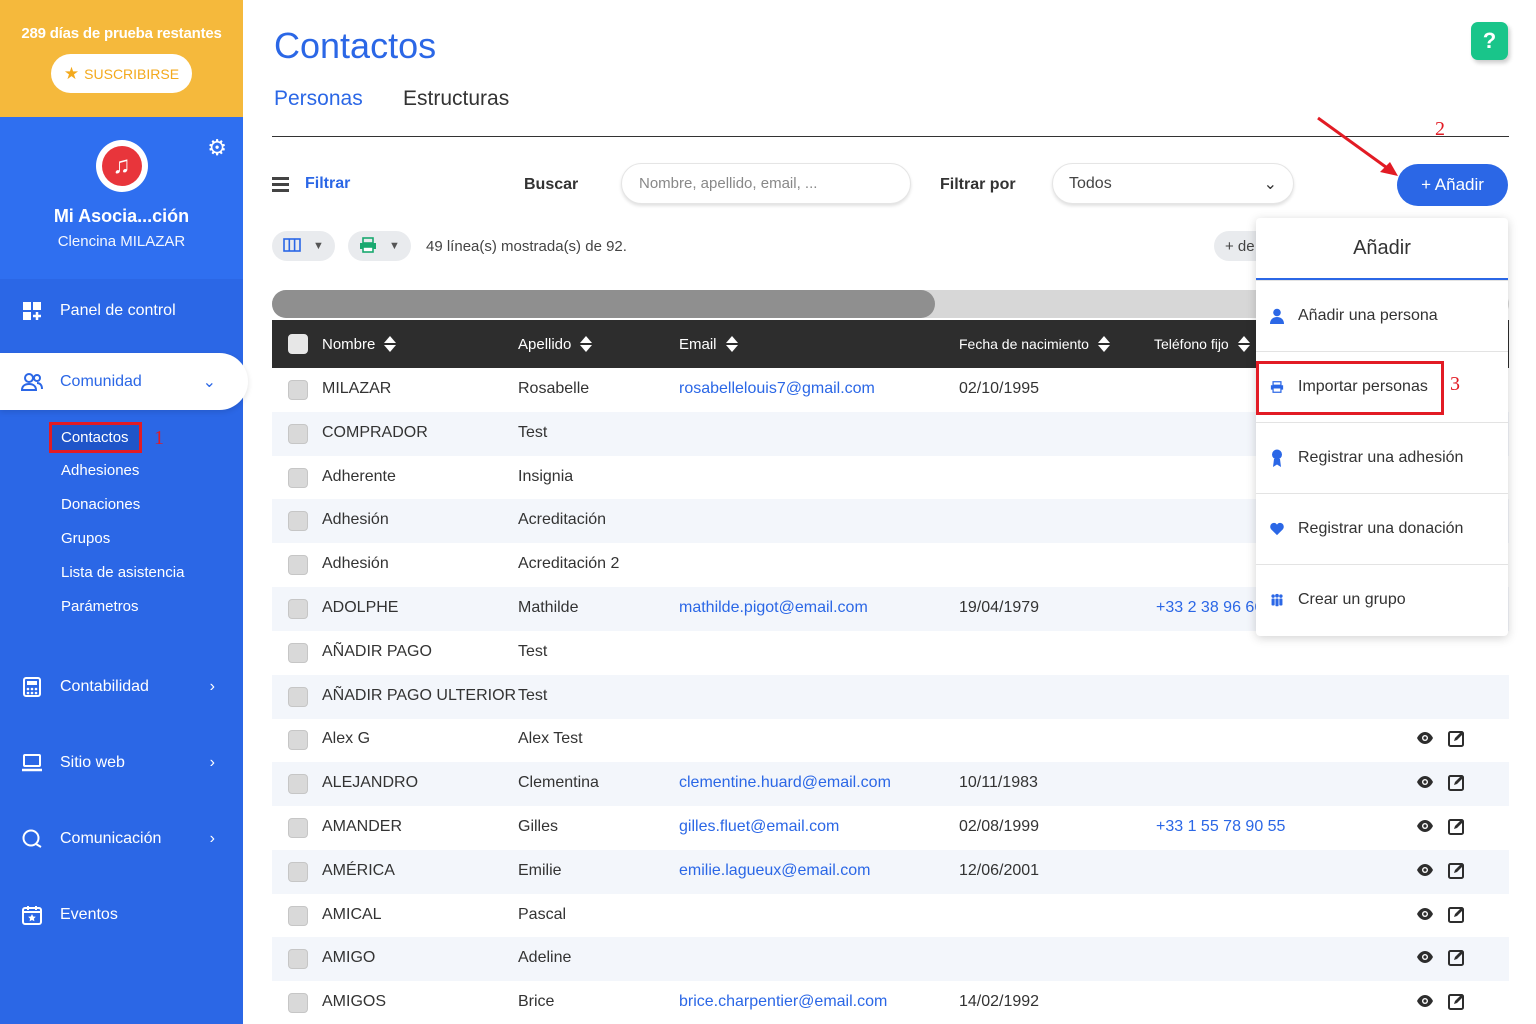 This screenshot has width=1536, height=1024. I want to click on menu-item-label: Crear un grupo, so click(1352, 599).